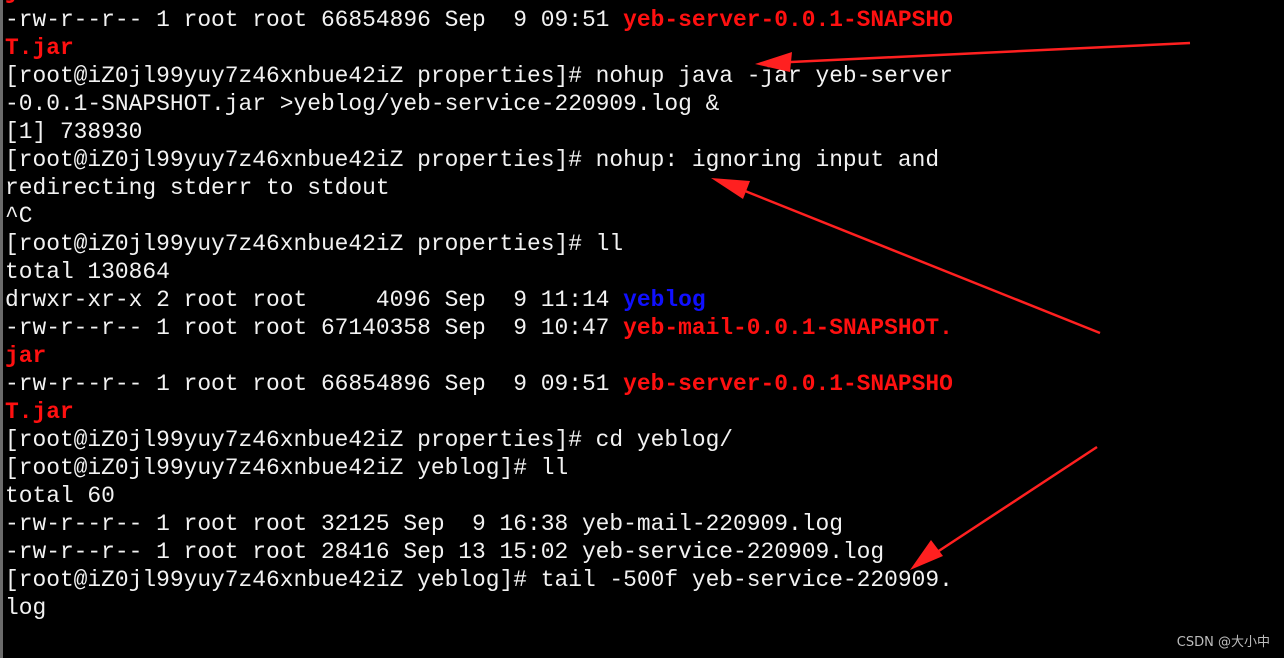 This screenshot has width=1284, height=658. Describe the element at coordinates (773, 62) in the screenshot. I see `arrow-1-head` at that location.